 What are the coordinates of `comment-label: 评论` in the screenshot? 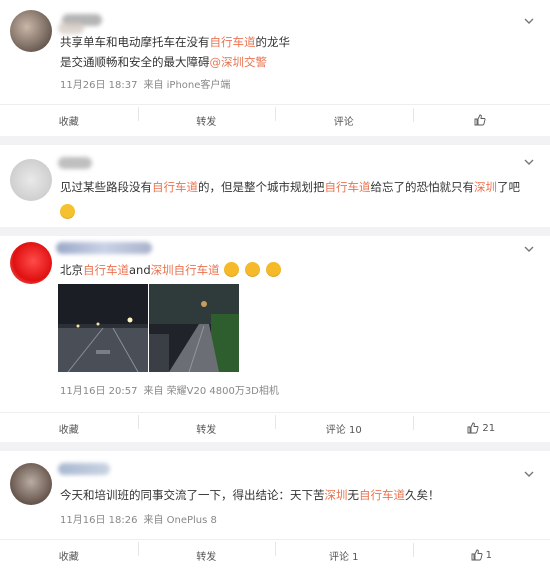 It's located at (343, 122).